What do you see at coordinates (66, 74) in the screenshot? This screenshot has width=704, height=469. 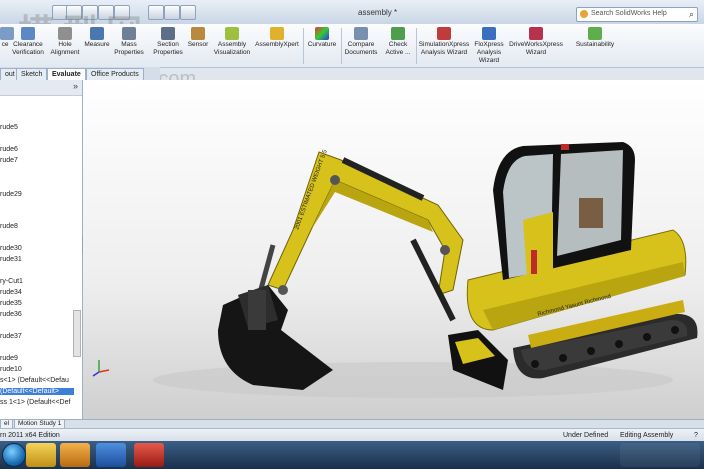 I see `tab-evaluate: Evaluate` at bounding box center [66, 74].